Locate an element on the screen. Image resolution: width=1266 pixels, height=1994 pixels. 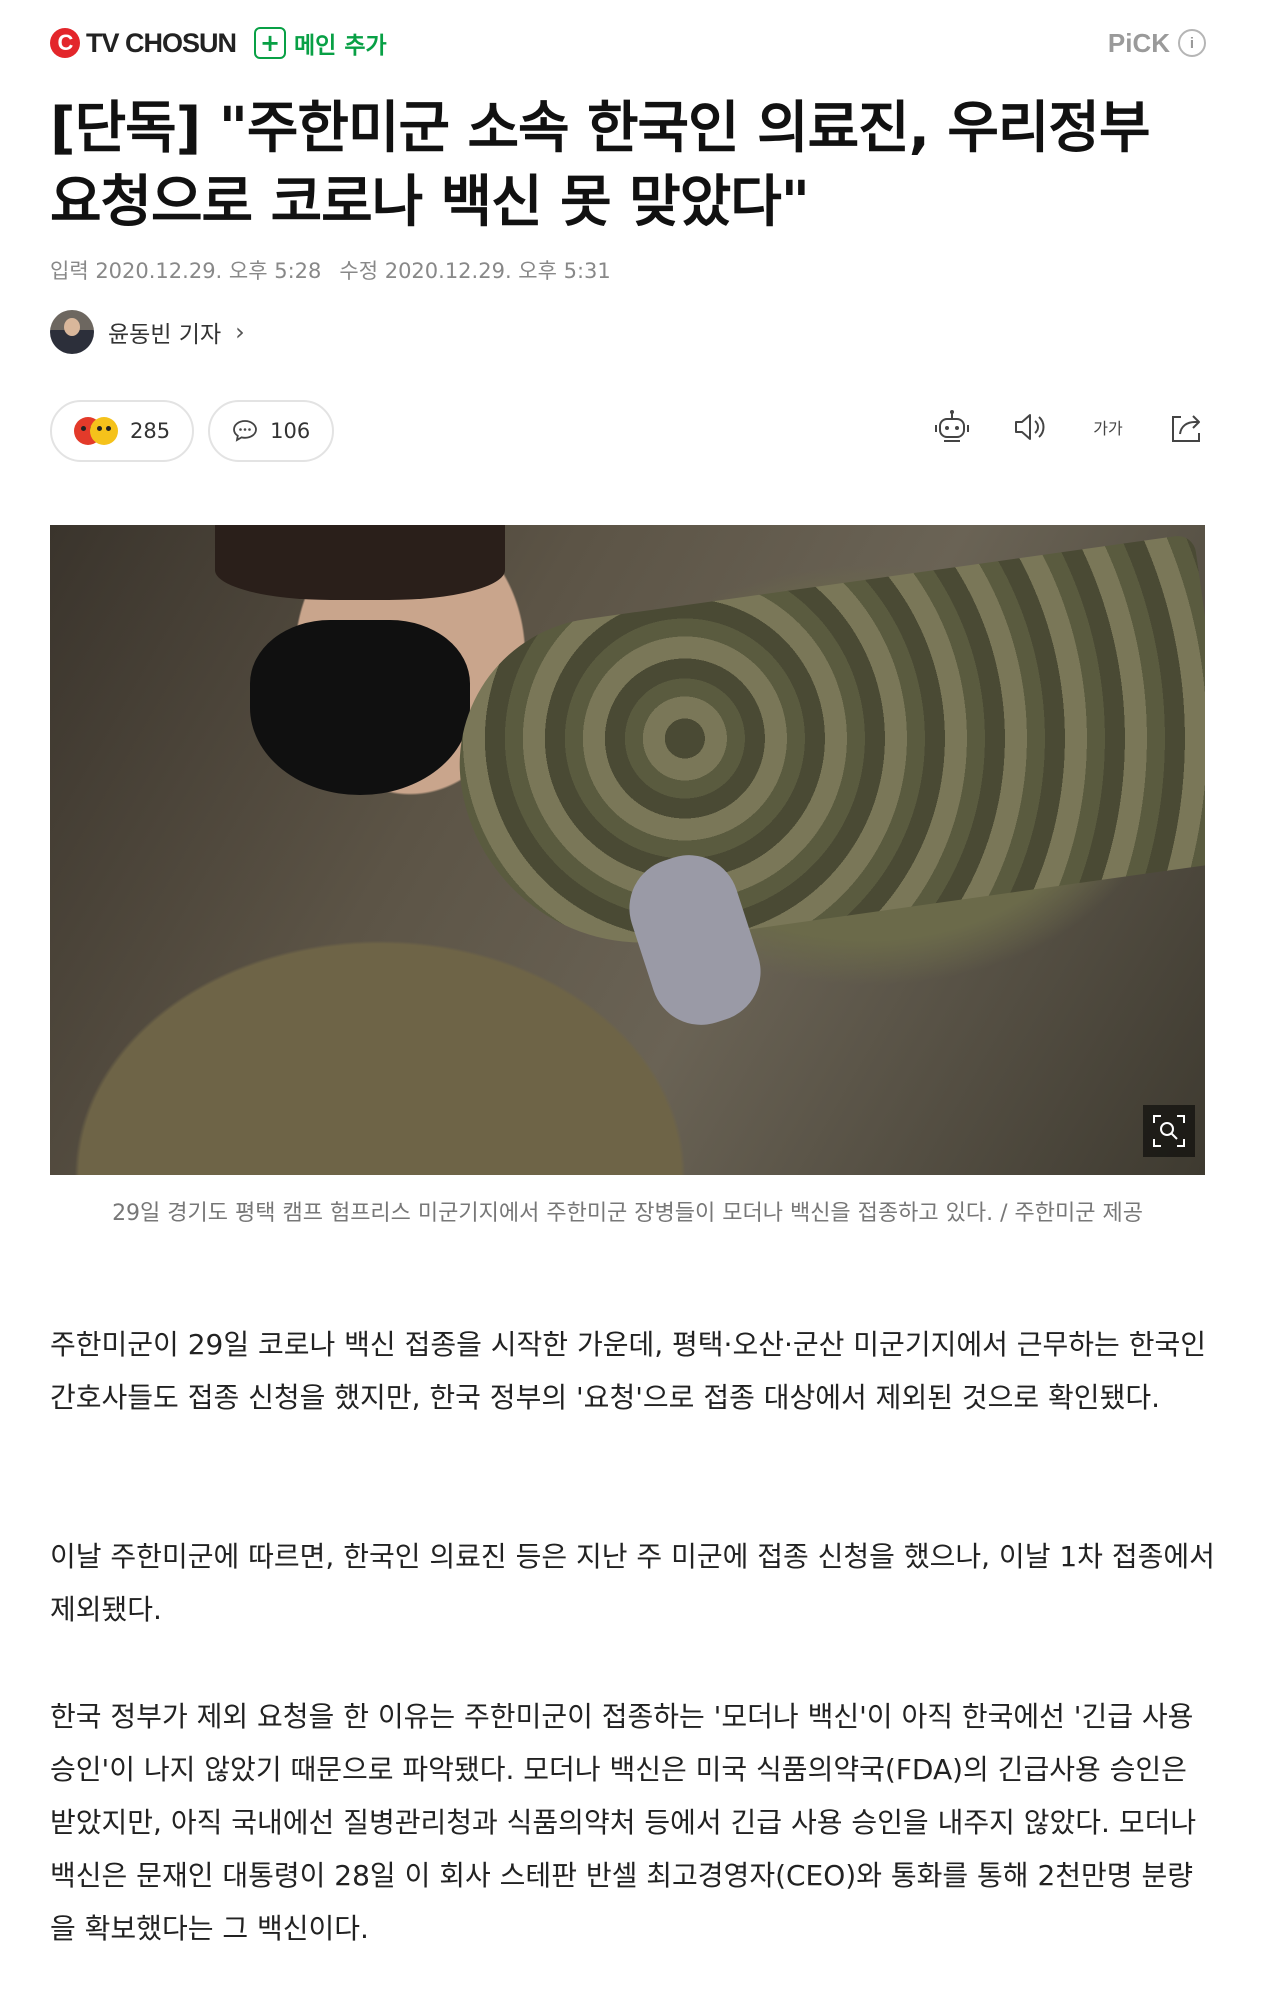
press-logo: C TV CHOSUN is located at coordinates (143, 43).